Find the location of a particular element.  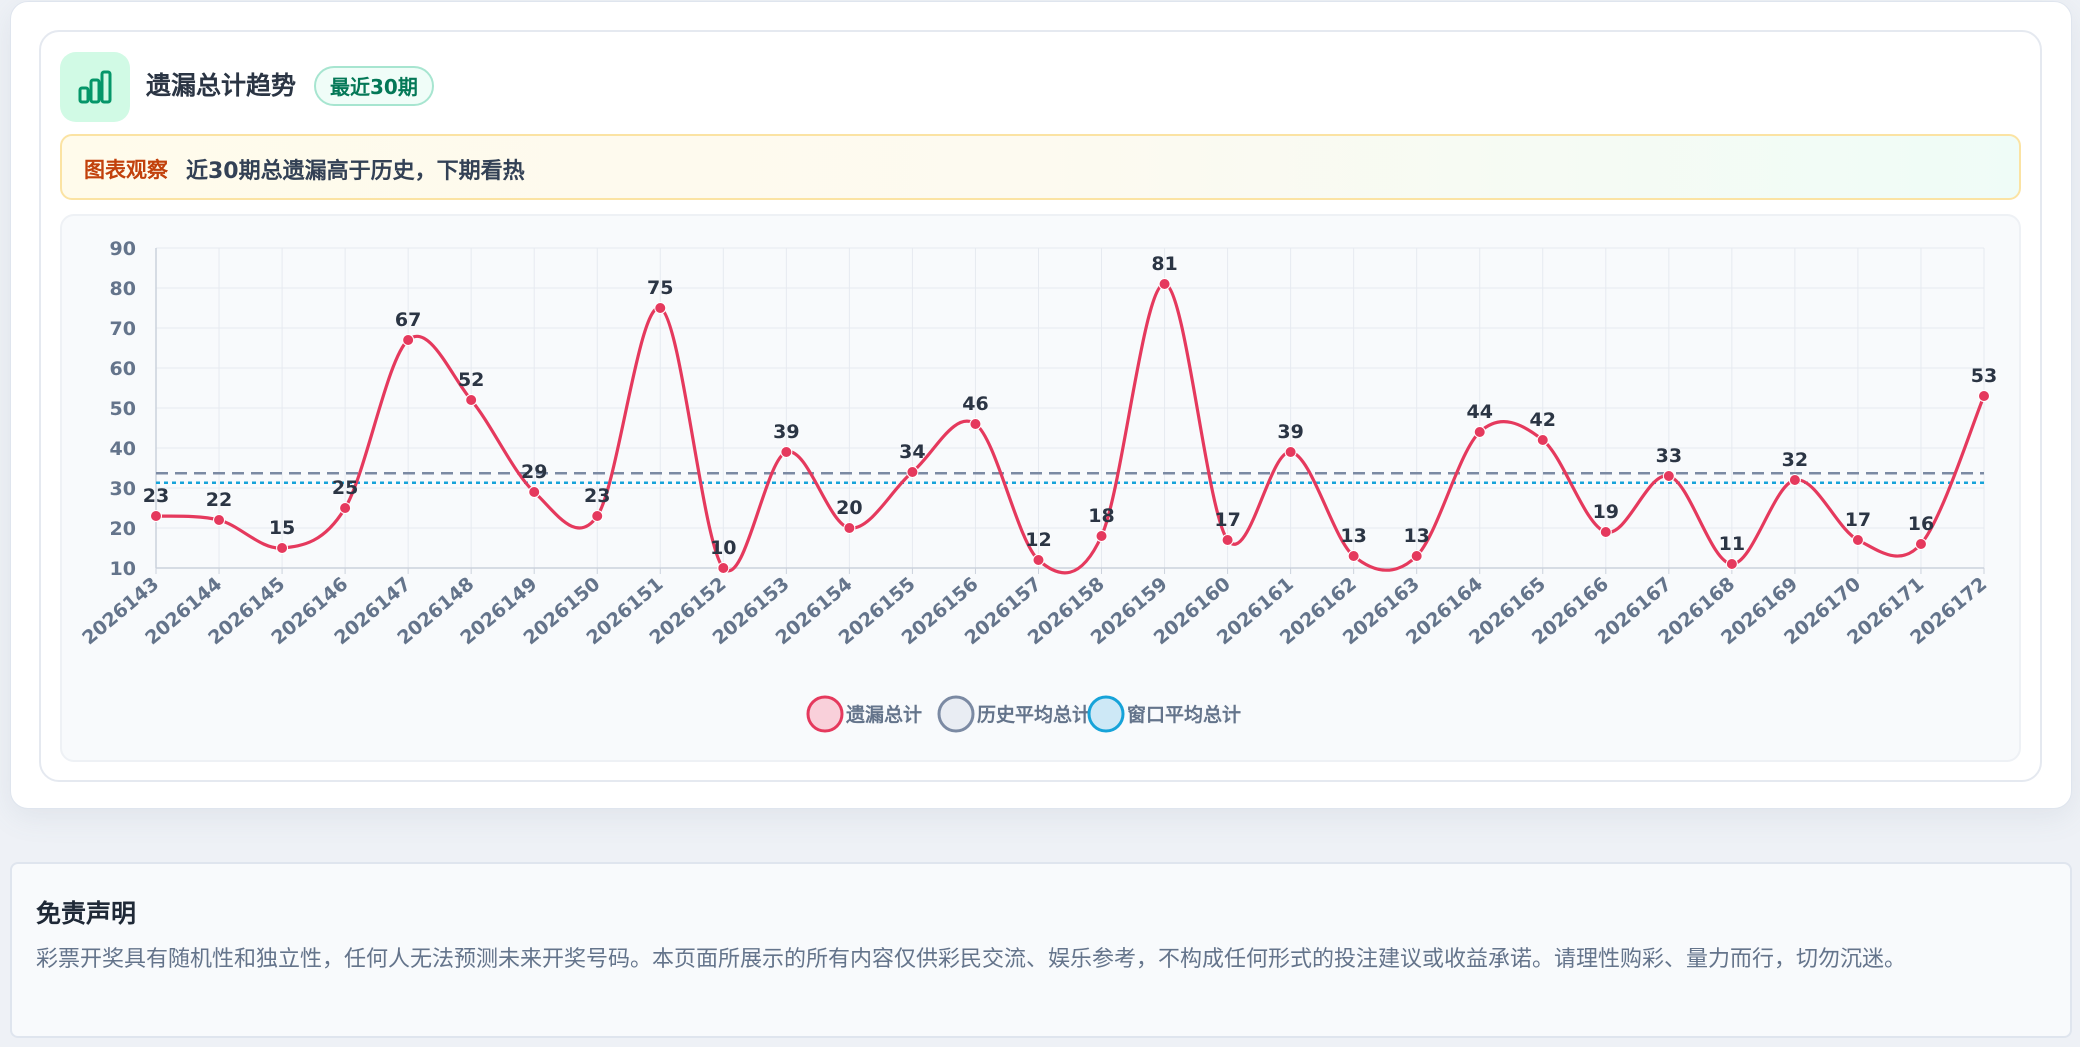

data-label: 67 is located at coordinates (408, 320).